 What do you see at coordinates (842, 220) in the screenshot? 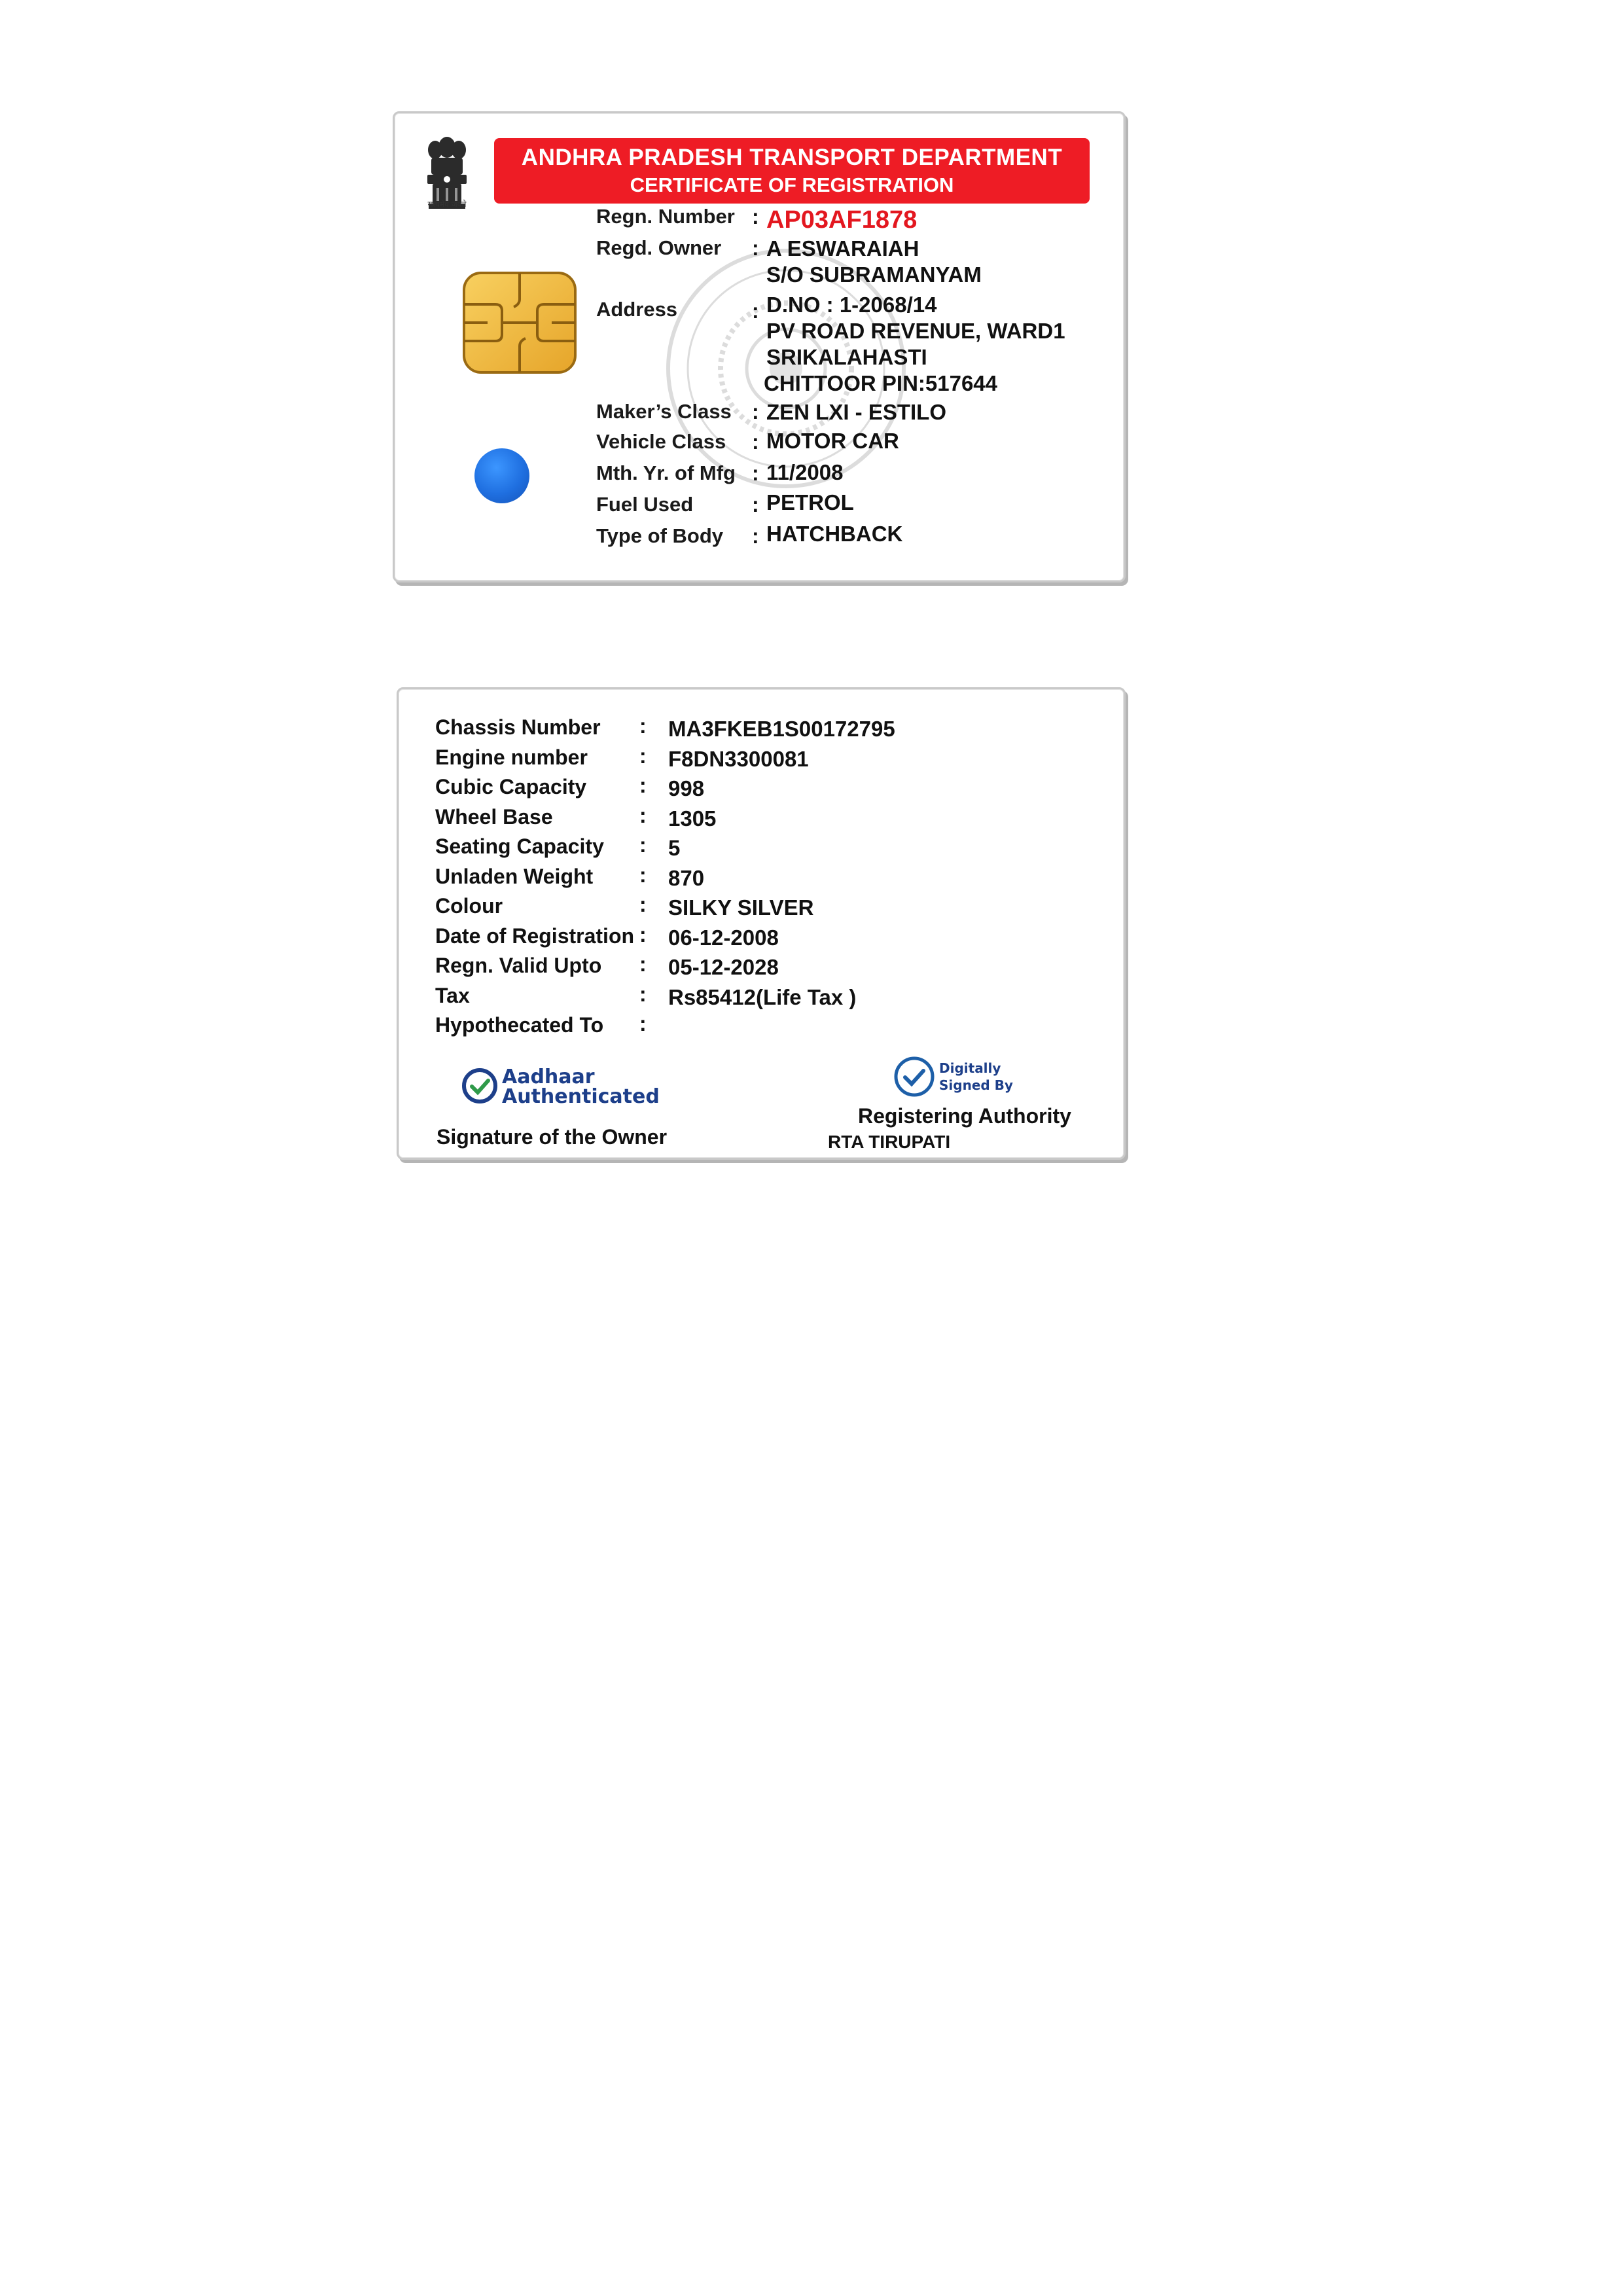
I see `regn-number-value: AP03AF1878` at bounding box center [842, 220].